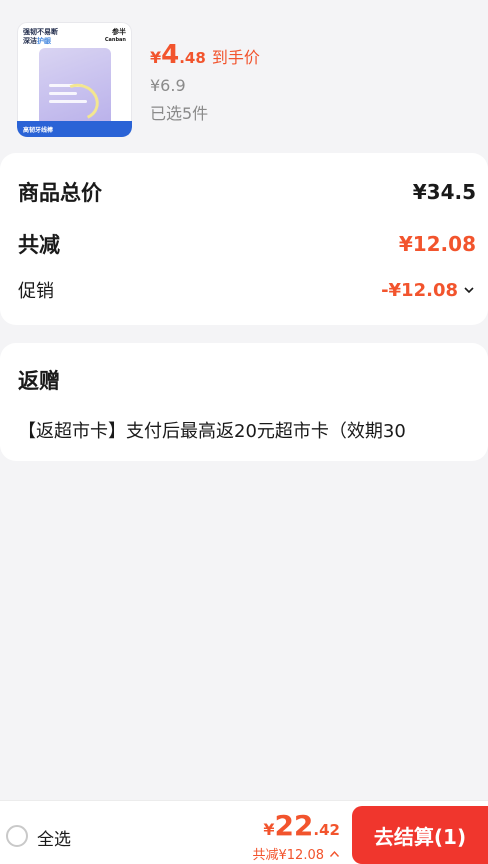 The image size is (488, 864). Describe the element at coordinates (115, 40) in the screenshot. I see `thumbnail-brand-en: Canban` at that location.